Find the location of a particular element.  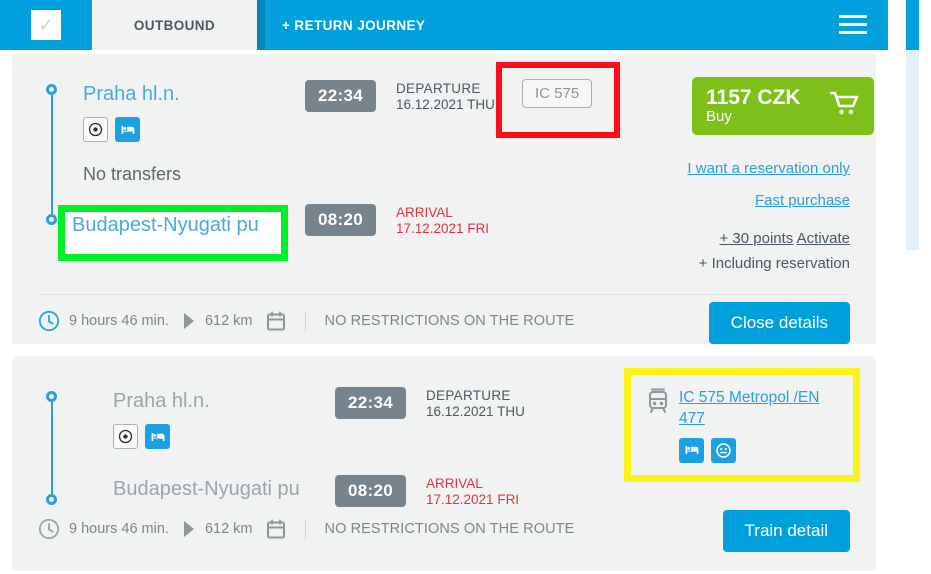

train-service-block: IC 575 Metropol /EN 477 is located at coordinates (747, 425).